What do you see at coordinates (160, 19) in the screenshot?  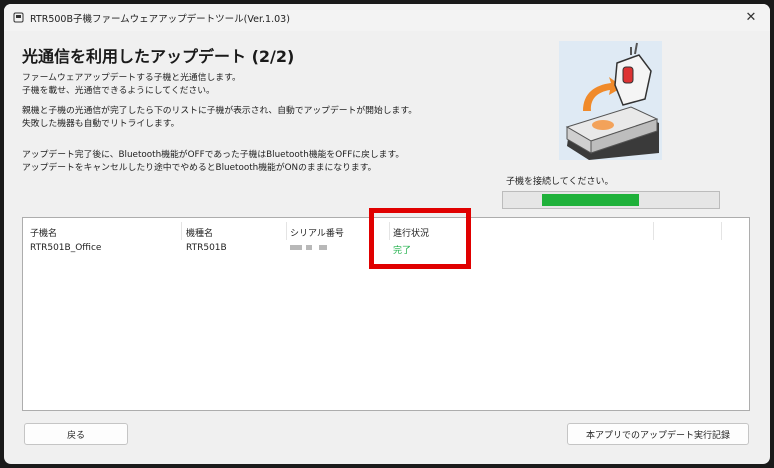 I see `window-title: RTR500B子機ファームウェアアップデートツール(Ver.1.03)` at bounding box center [160, 19].